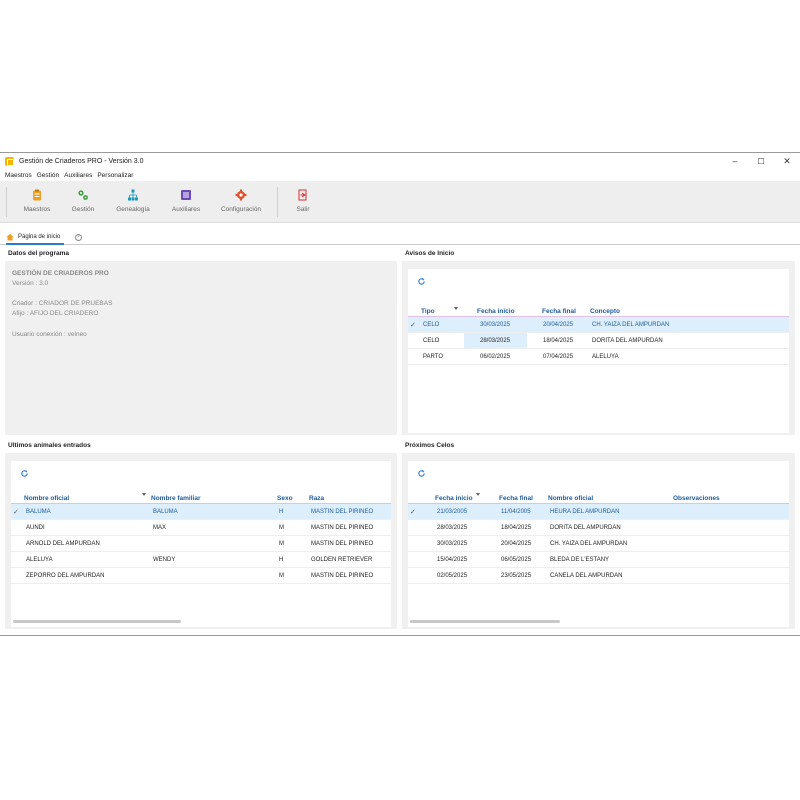 This screenshot has width=800, height=800. I want to click on home-icon, so click(10, 237).